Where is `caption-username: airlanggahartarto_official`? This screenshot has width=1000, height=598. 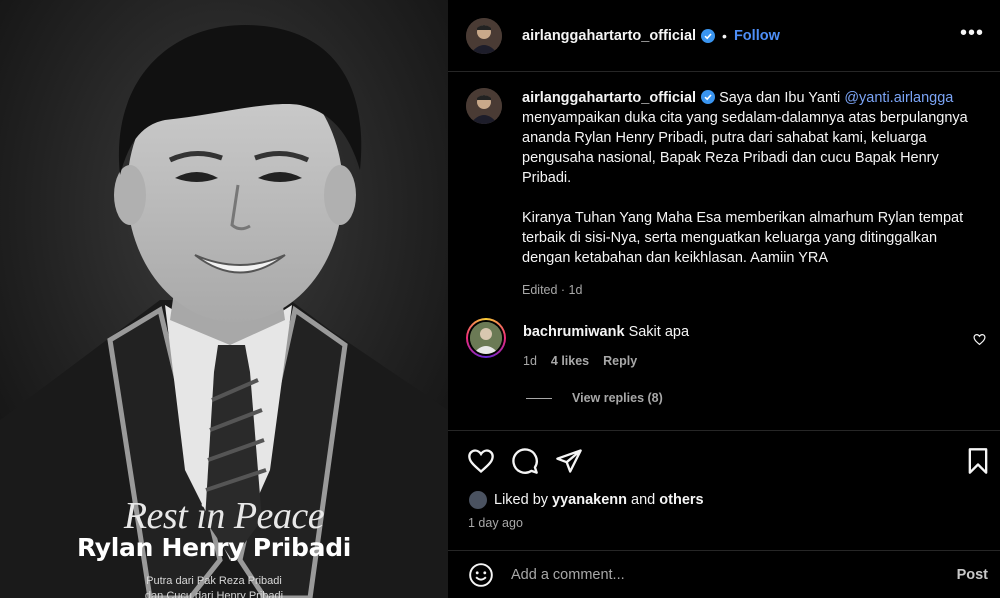
caption-username: airlanggahartarto_official is located at coordinates (609, 98).